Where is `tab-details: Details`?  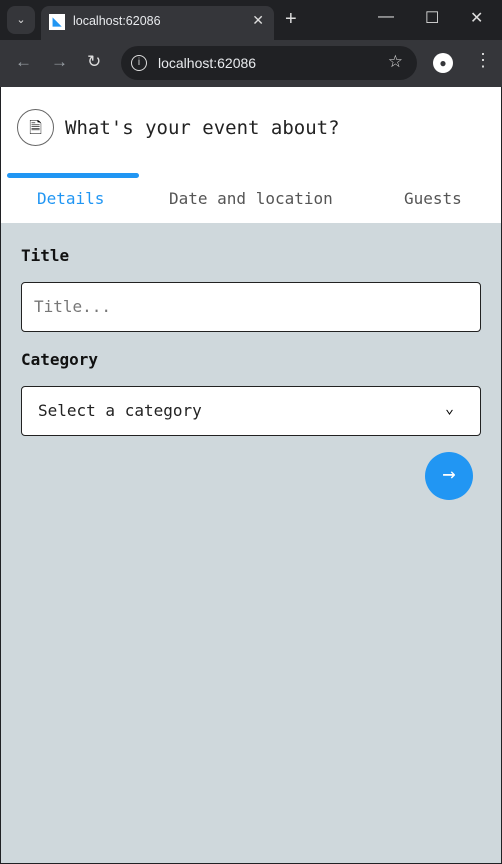 tab-details: Details is located at coordinates (70, 198).